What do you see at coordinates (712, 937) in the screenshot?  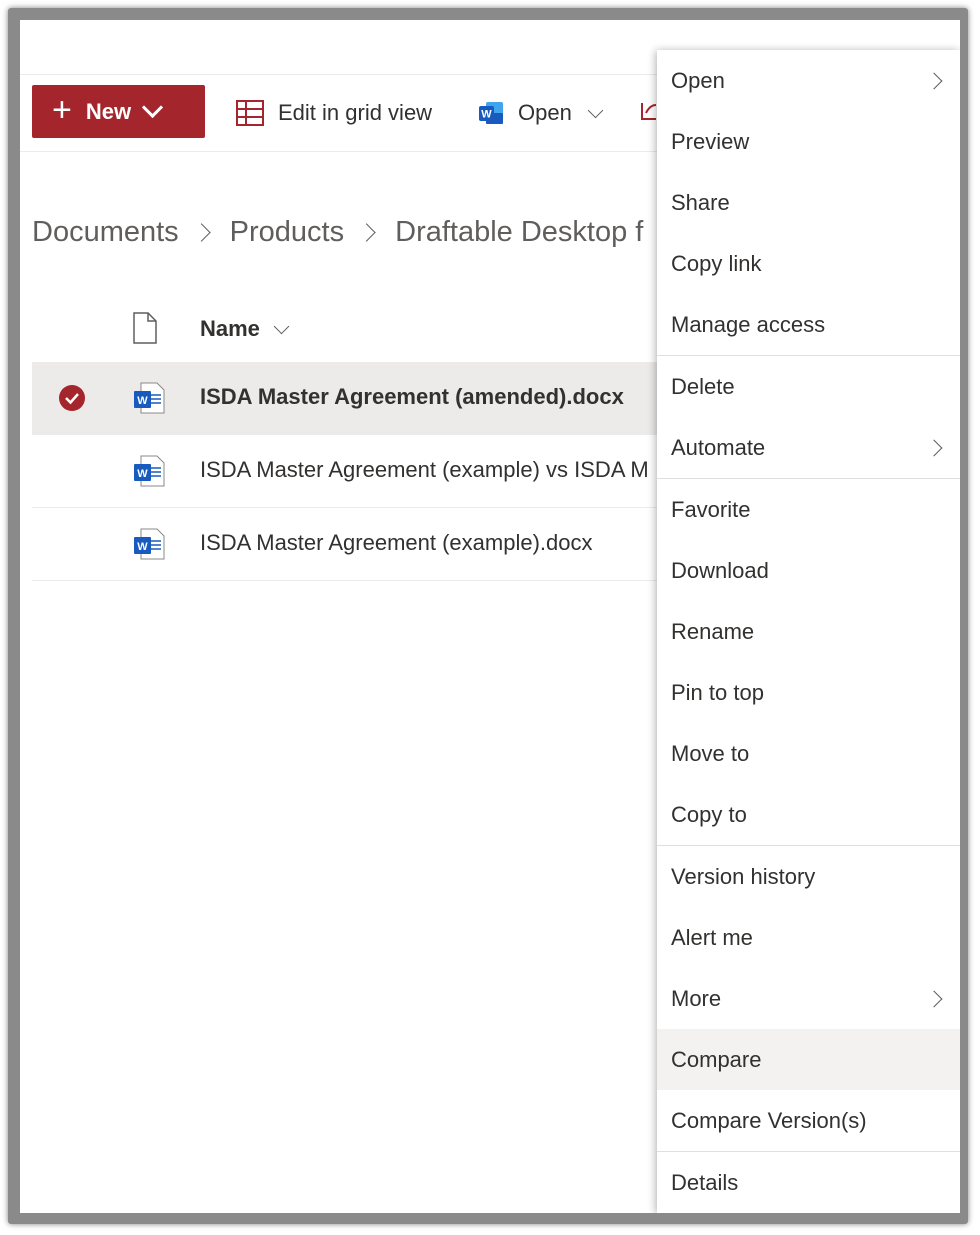 I see `menu-item-label: Alert me` at bounding box center [712, 937].